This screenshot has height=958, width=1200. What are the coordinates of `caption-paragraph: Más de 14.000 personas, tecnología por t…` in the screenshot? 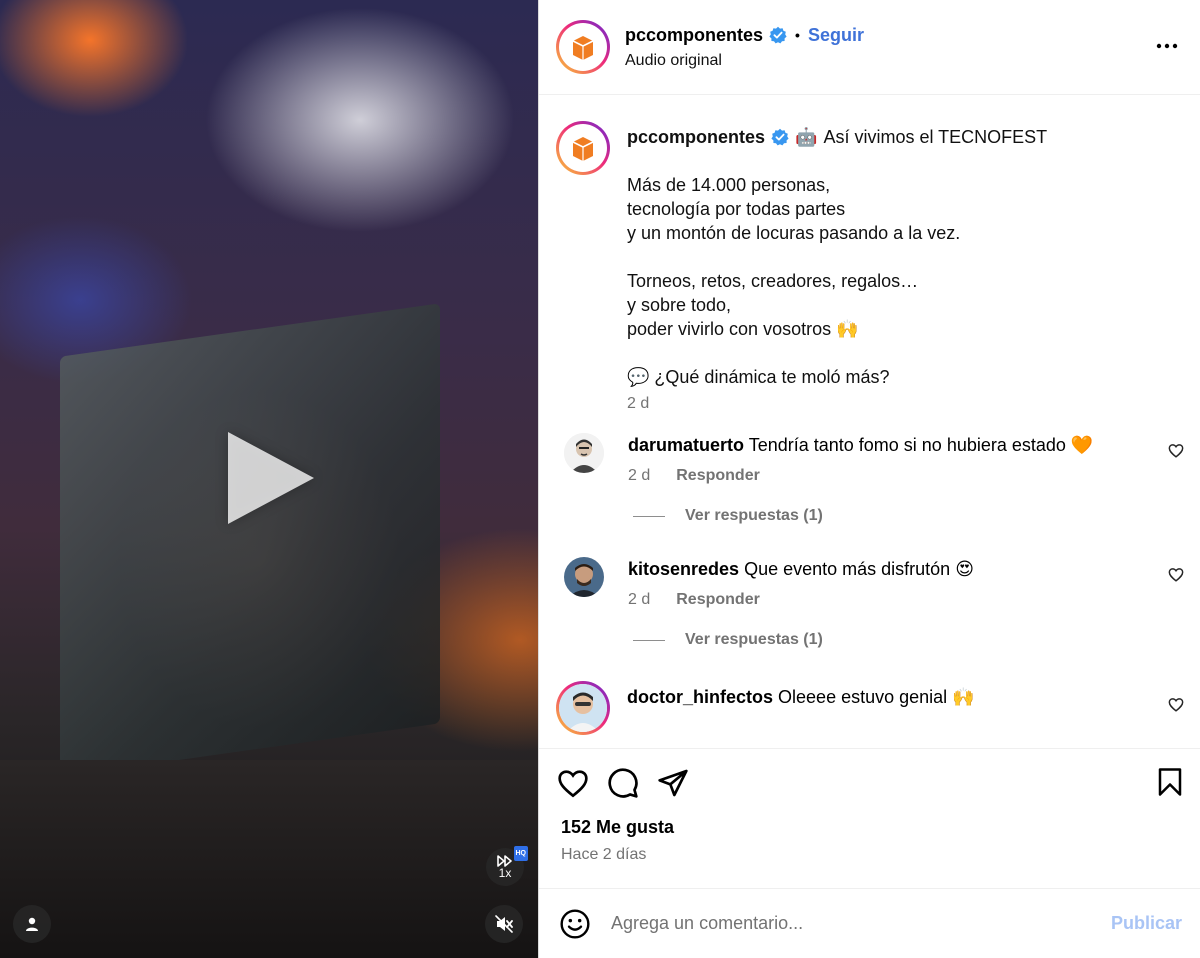 It's located at (794, 209).